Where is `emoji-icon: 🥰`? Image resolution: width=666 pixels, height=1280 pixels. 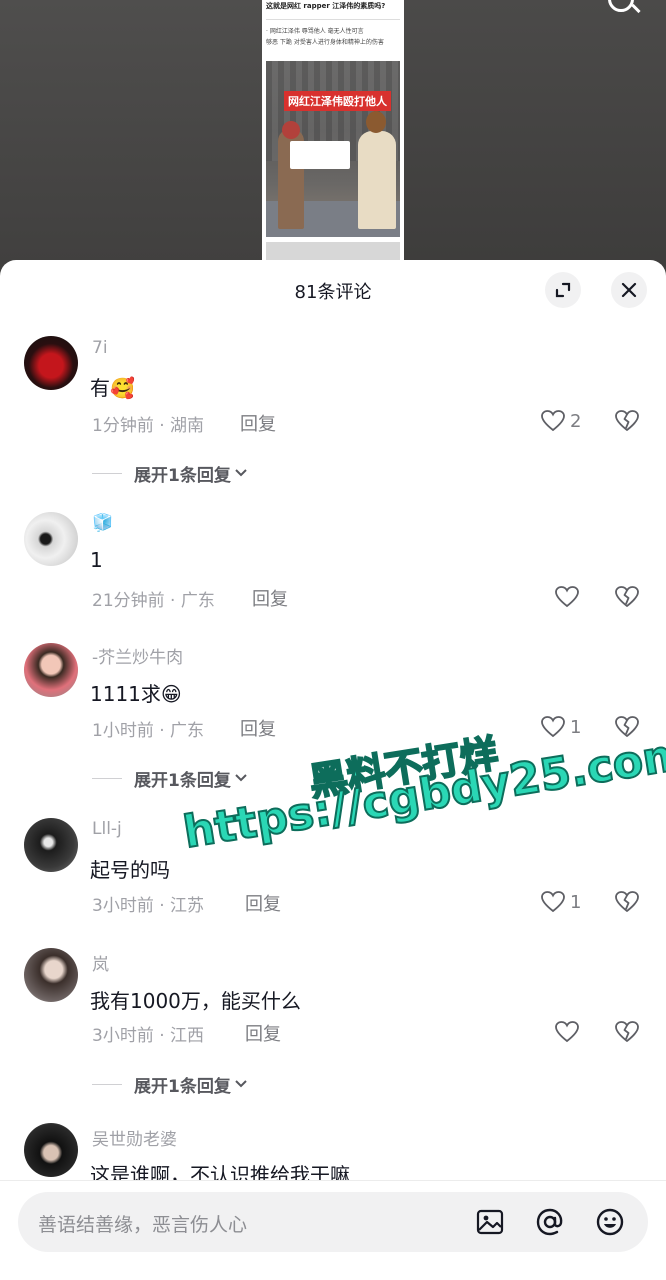
emoji-icon: 🥰 is located at coordinates (122, 388).